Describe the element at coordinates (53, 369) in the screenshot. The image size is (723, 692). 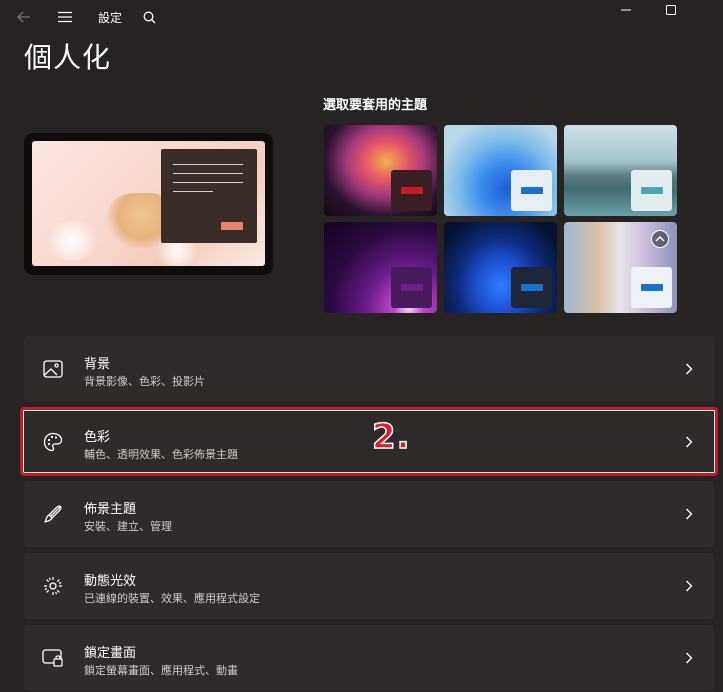
I see `image-icon` at that location.